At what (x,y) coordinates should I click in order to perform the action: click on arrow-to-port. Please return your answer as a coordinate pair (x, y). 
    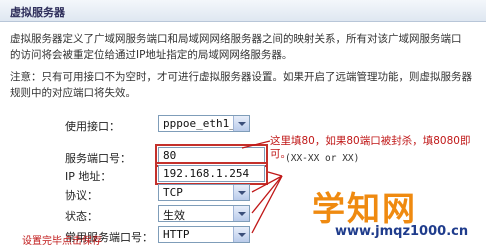
    Looking at the image, I should click on (256, 144).